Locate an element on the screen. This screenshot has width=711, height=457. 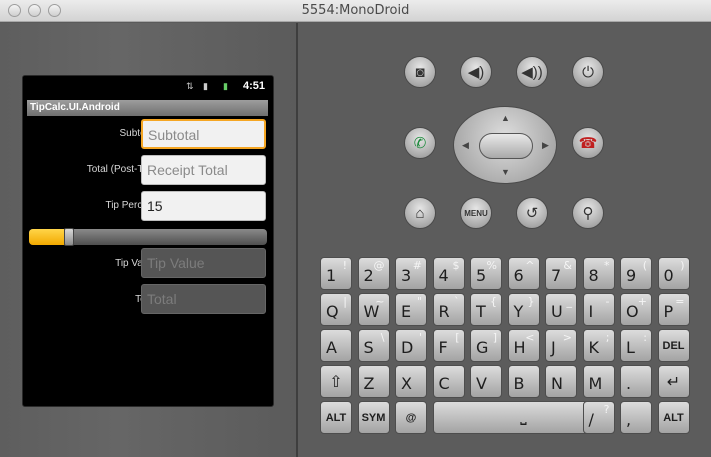
key-c: C is located at coordinates (448, 381).